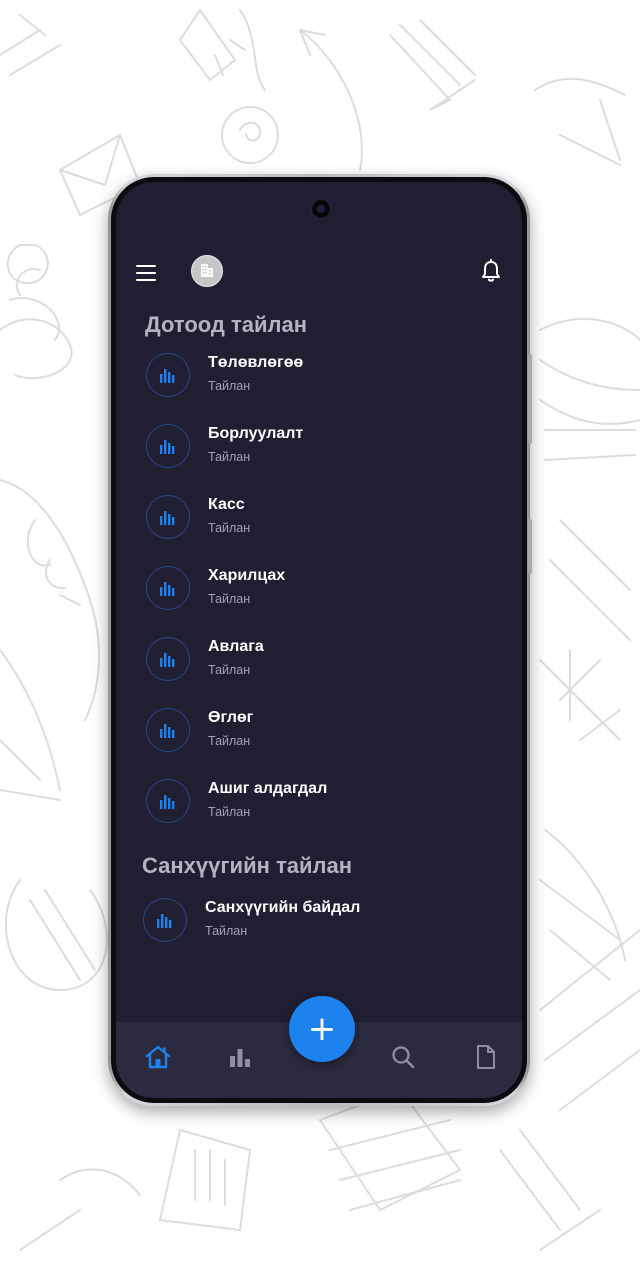  What do you see at coordinates (326, 378) in the screenshot?
I see `report-item: Төлөвлөгөө Тайлан` at bounding box center [326, 378].